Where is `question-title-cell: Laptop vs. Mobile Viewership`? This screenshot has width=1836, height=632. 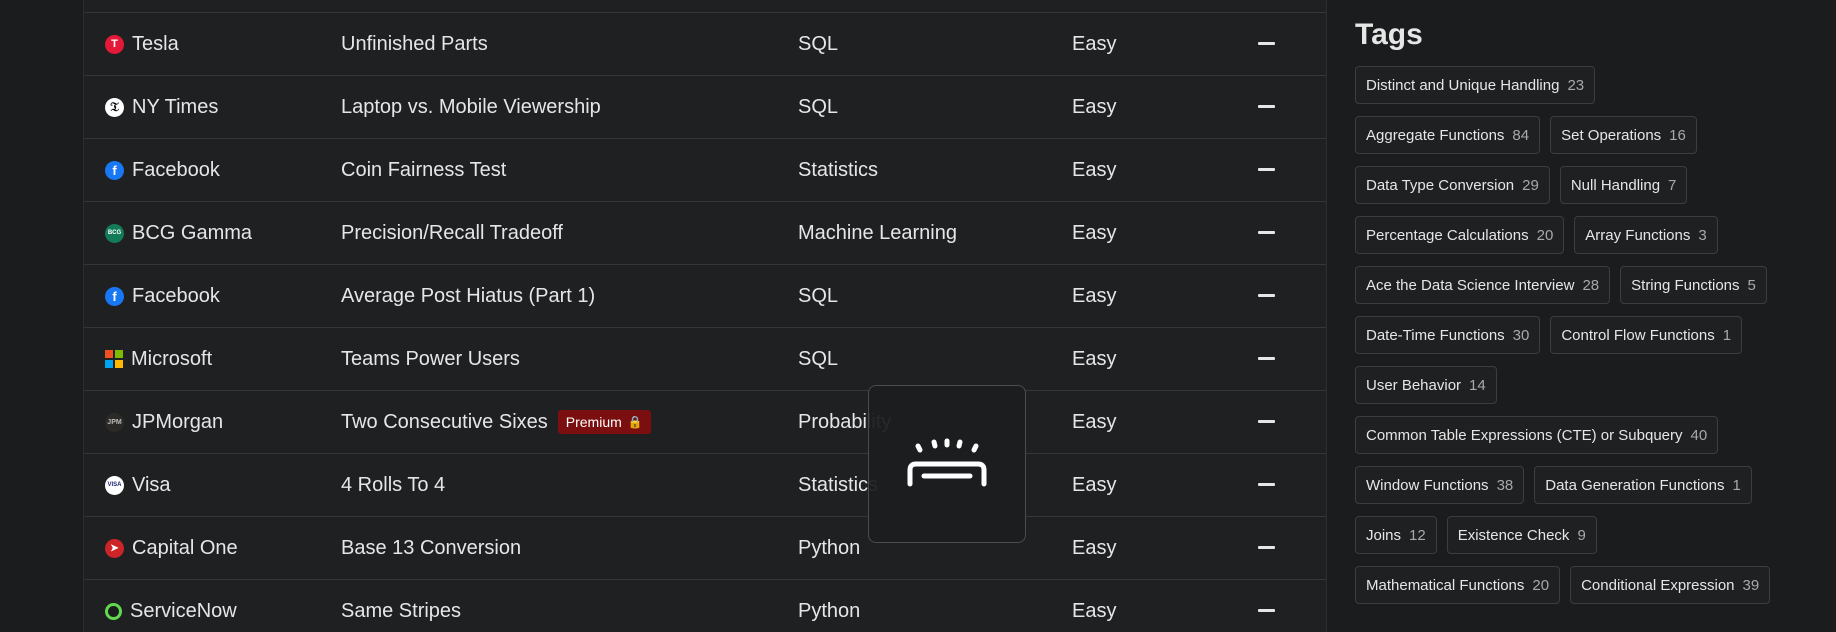 question-title-cell: Laptop vs. Mobile Viewership is located at coordinates (471, 107).